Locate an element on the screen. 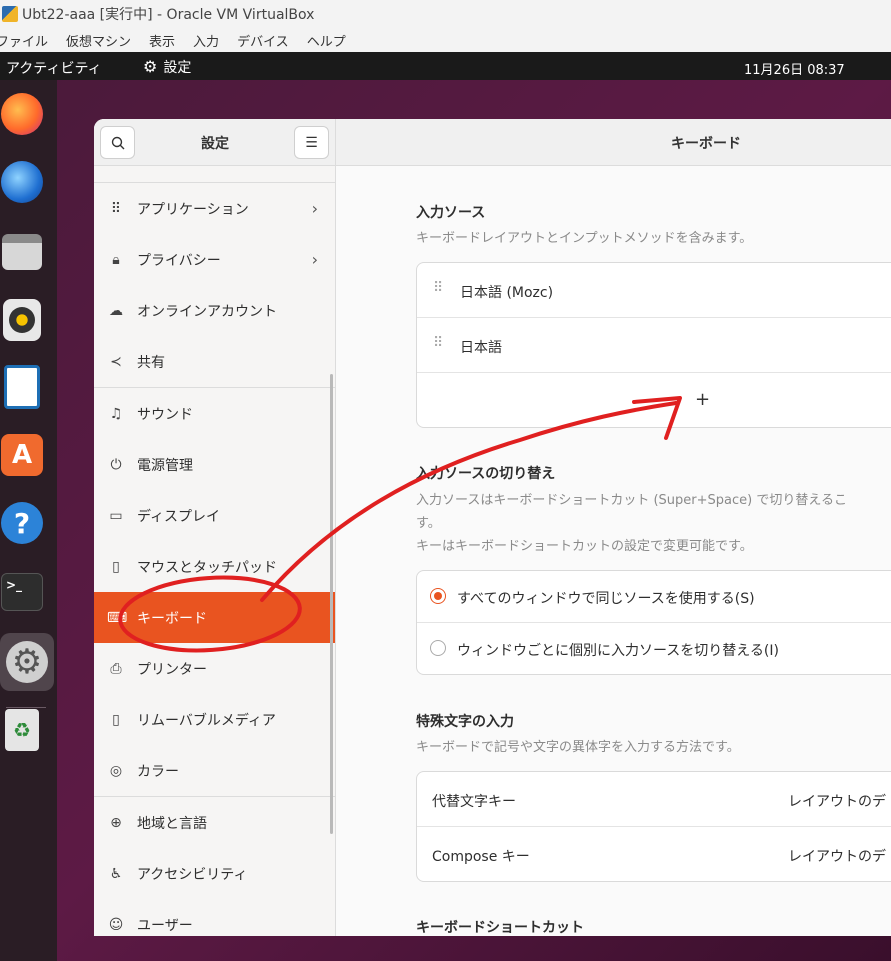 This screenshot has height=961, width=891. sidebar-item-label: 地域と言語 is located at coordinates (172, 823).